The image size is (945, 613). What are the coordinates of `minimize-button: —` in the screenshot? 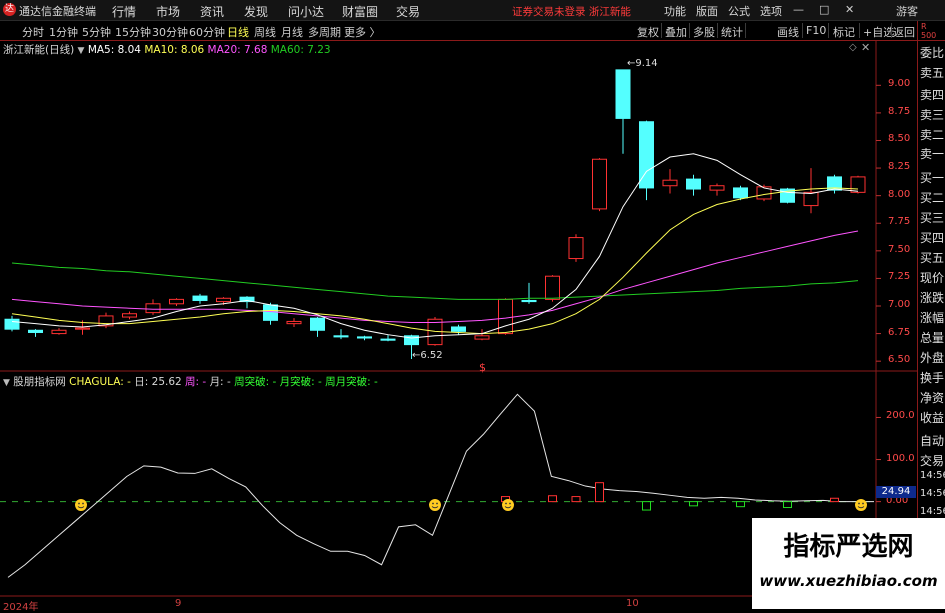 It's located at (798, 9).